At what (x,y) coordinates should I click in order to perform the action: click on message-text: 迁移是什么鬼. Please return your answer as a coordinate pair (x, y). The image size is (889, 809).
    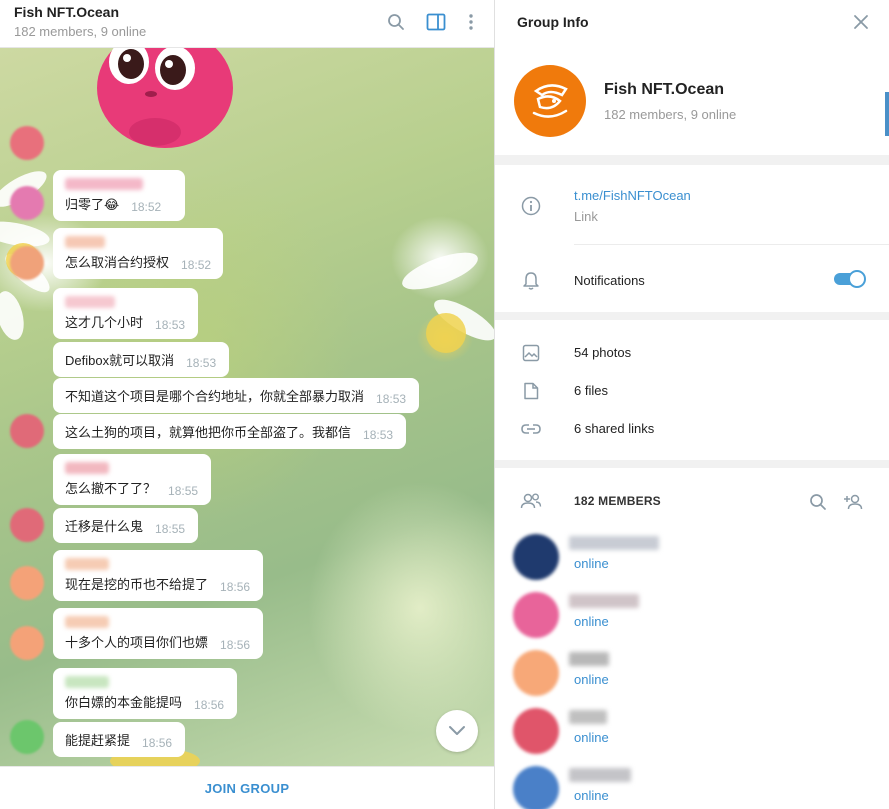
    Looking at the image, I should click on (104, 526).